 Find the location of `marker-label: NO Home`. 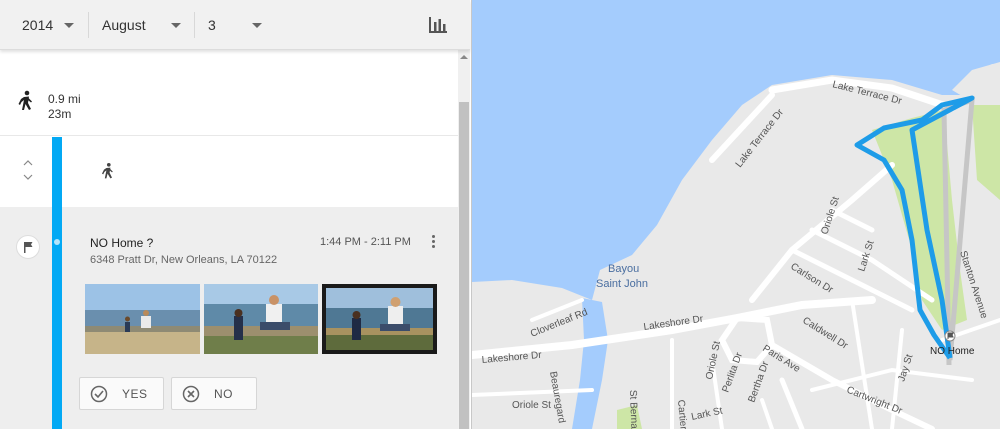

marker-label: NO Home is located at coordinates (952, 351).